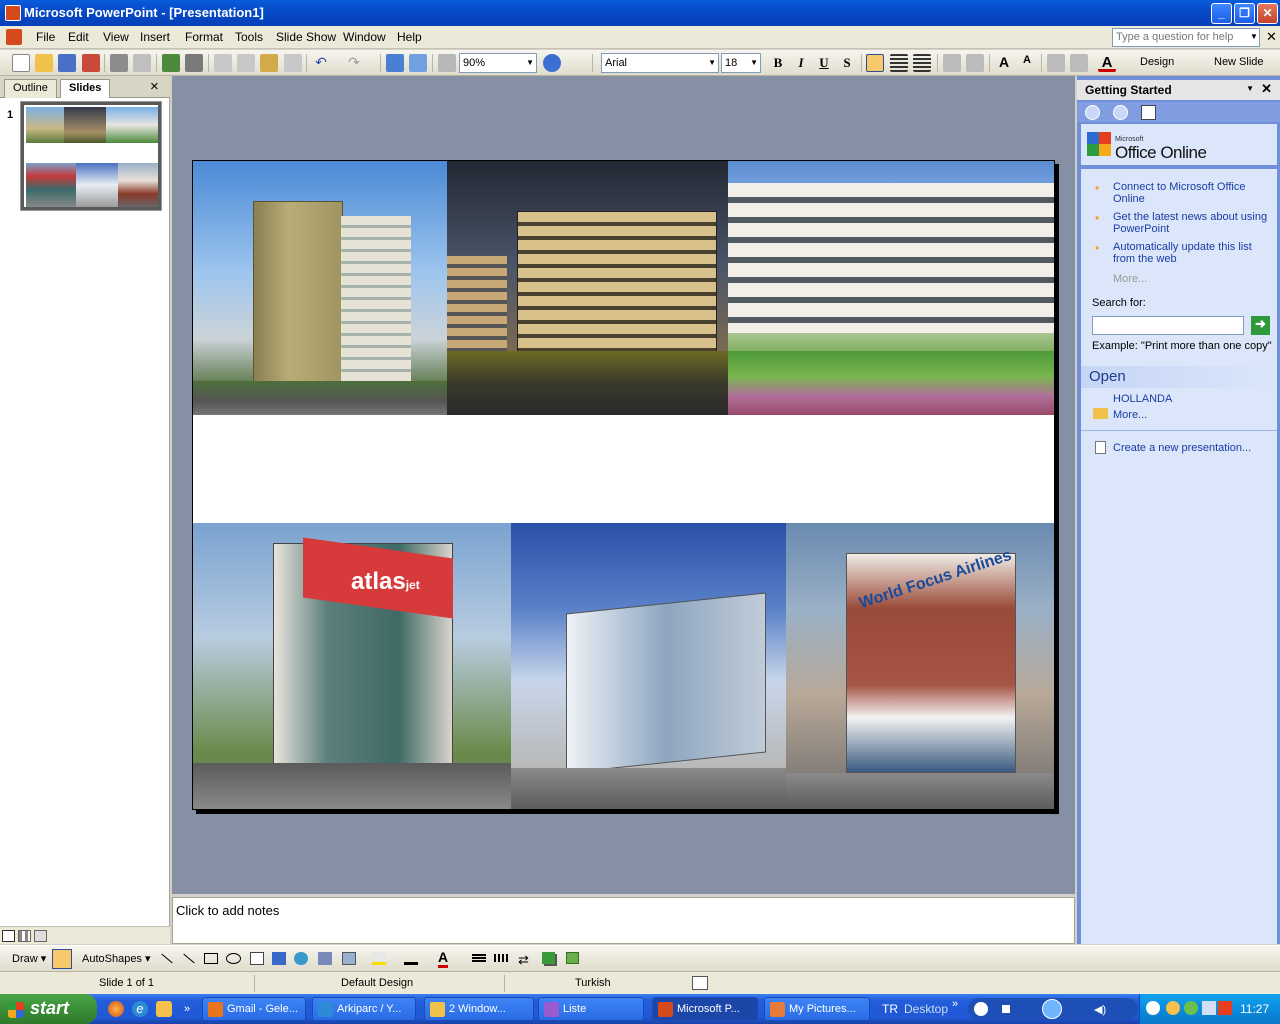  I want to click on insert-chart-icon, so click(395, 63).